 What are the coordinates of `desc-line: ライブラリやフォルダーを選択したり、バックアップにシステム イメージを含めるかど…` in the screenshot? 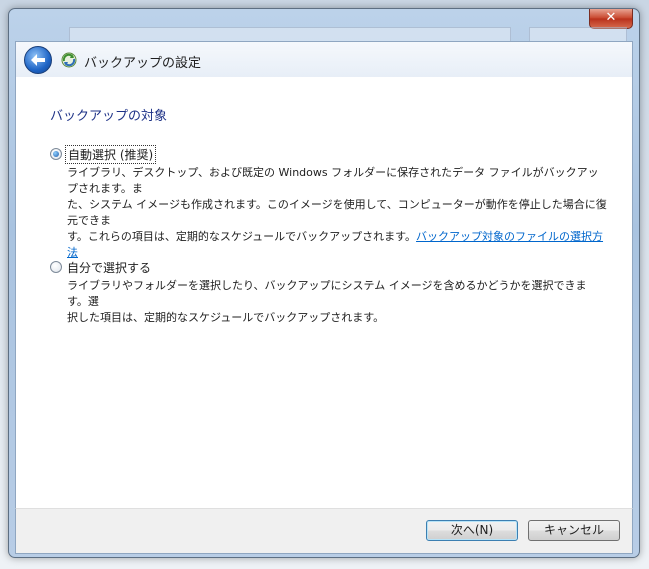 It's located at (327, 293).